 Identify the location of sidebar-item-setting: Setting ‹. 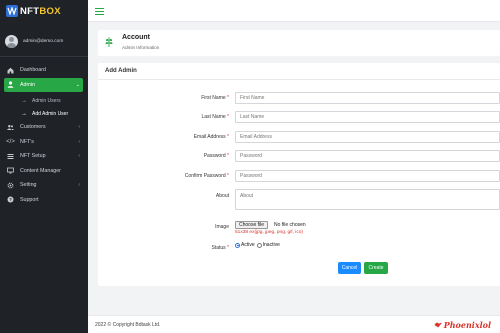
(44, 185).